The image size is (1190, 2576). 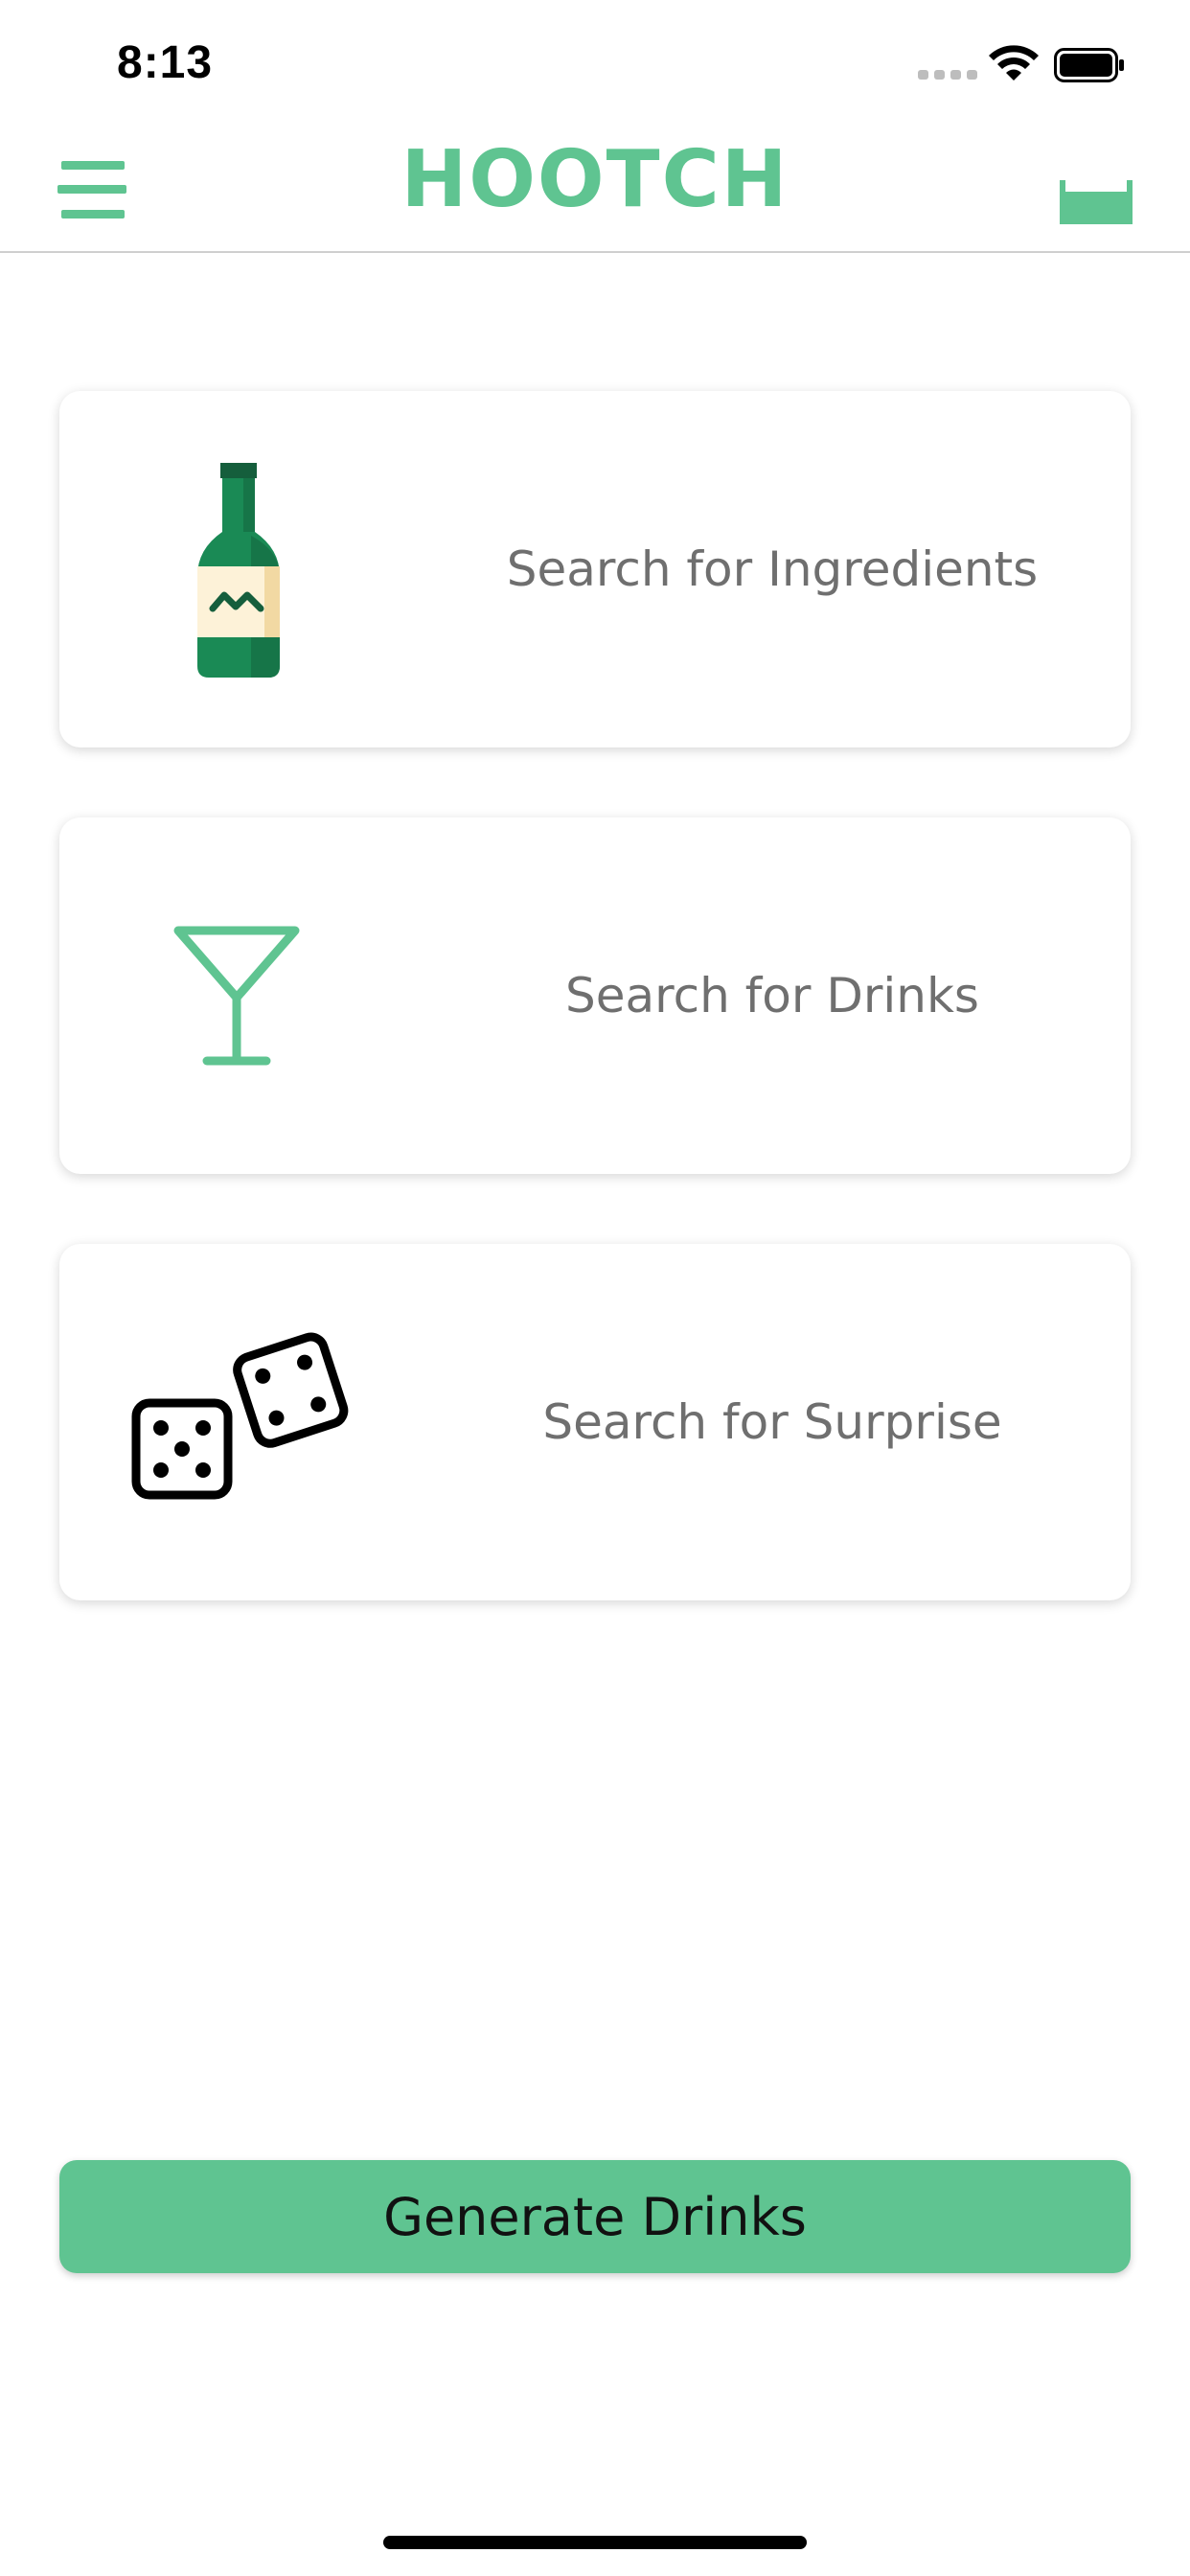 What do you see at coordinates (595, 63) in the screenshot?
I see `status-bar: 8:13` at bounding box center [595, 63].